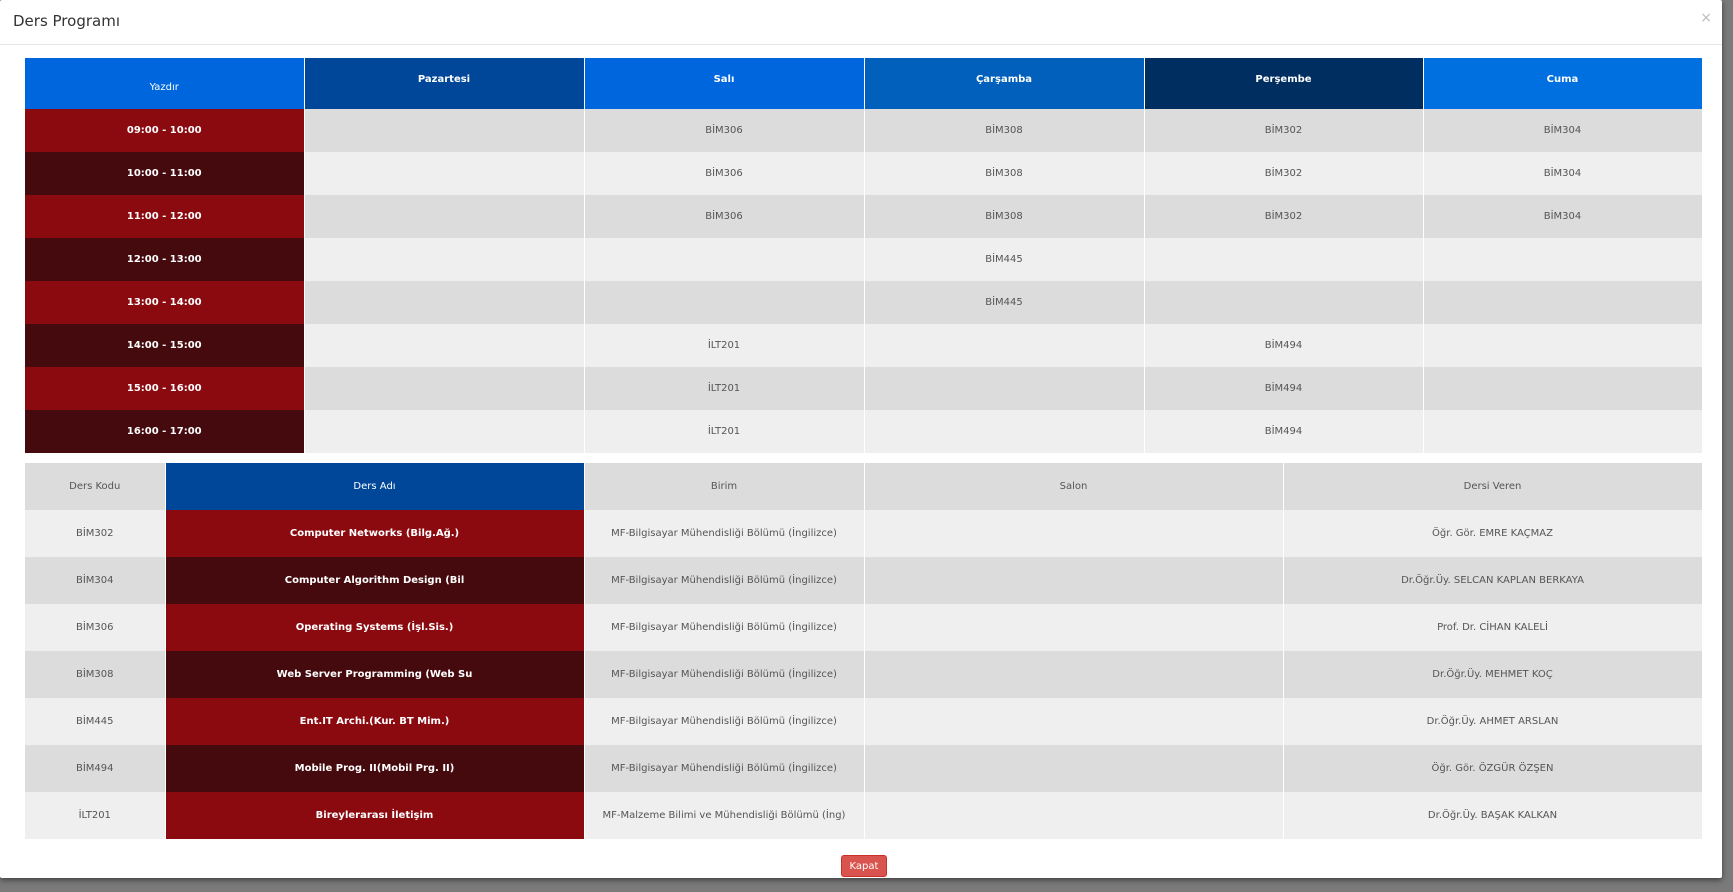 The height and width of the screenshot is (892, 1733). I want to click on course-code: BİM306, so click(95, 627).